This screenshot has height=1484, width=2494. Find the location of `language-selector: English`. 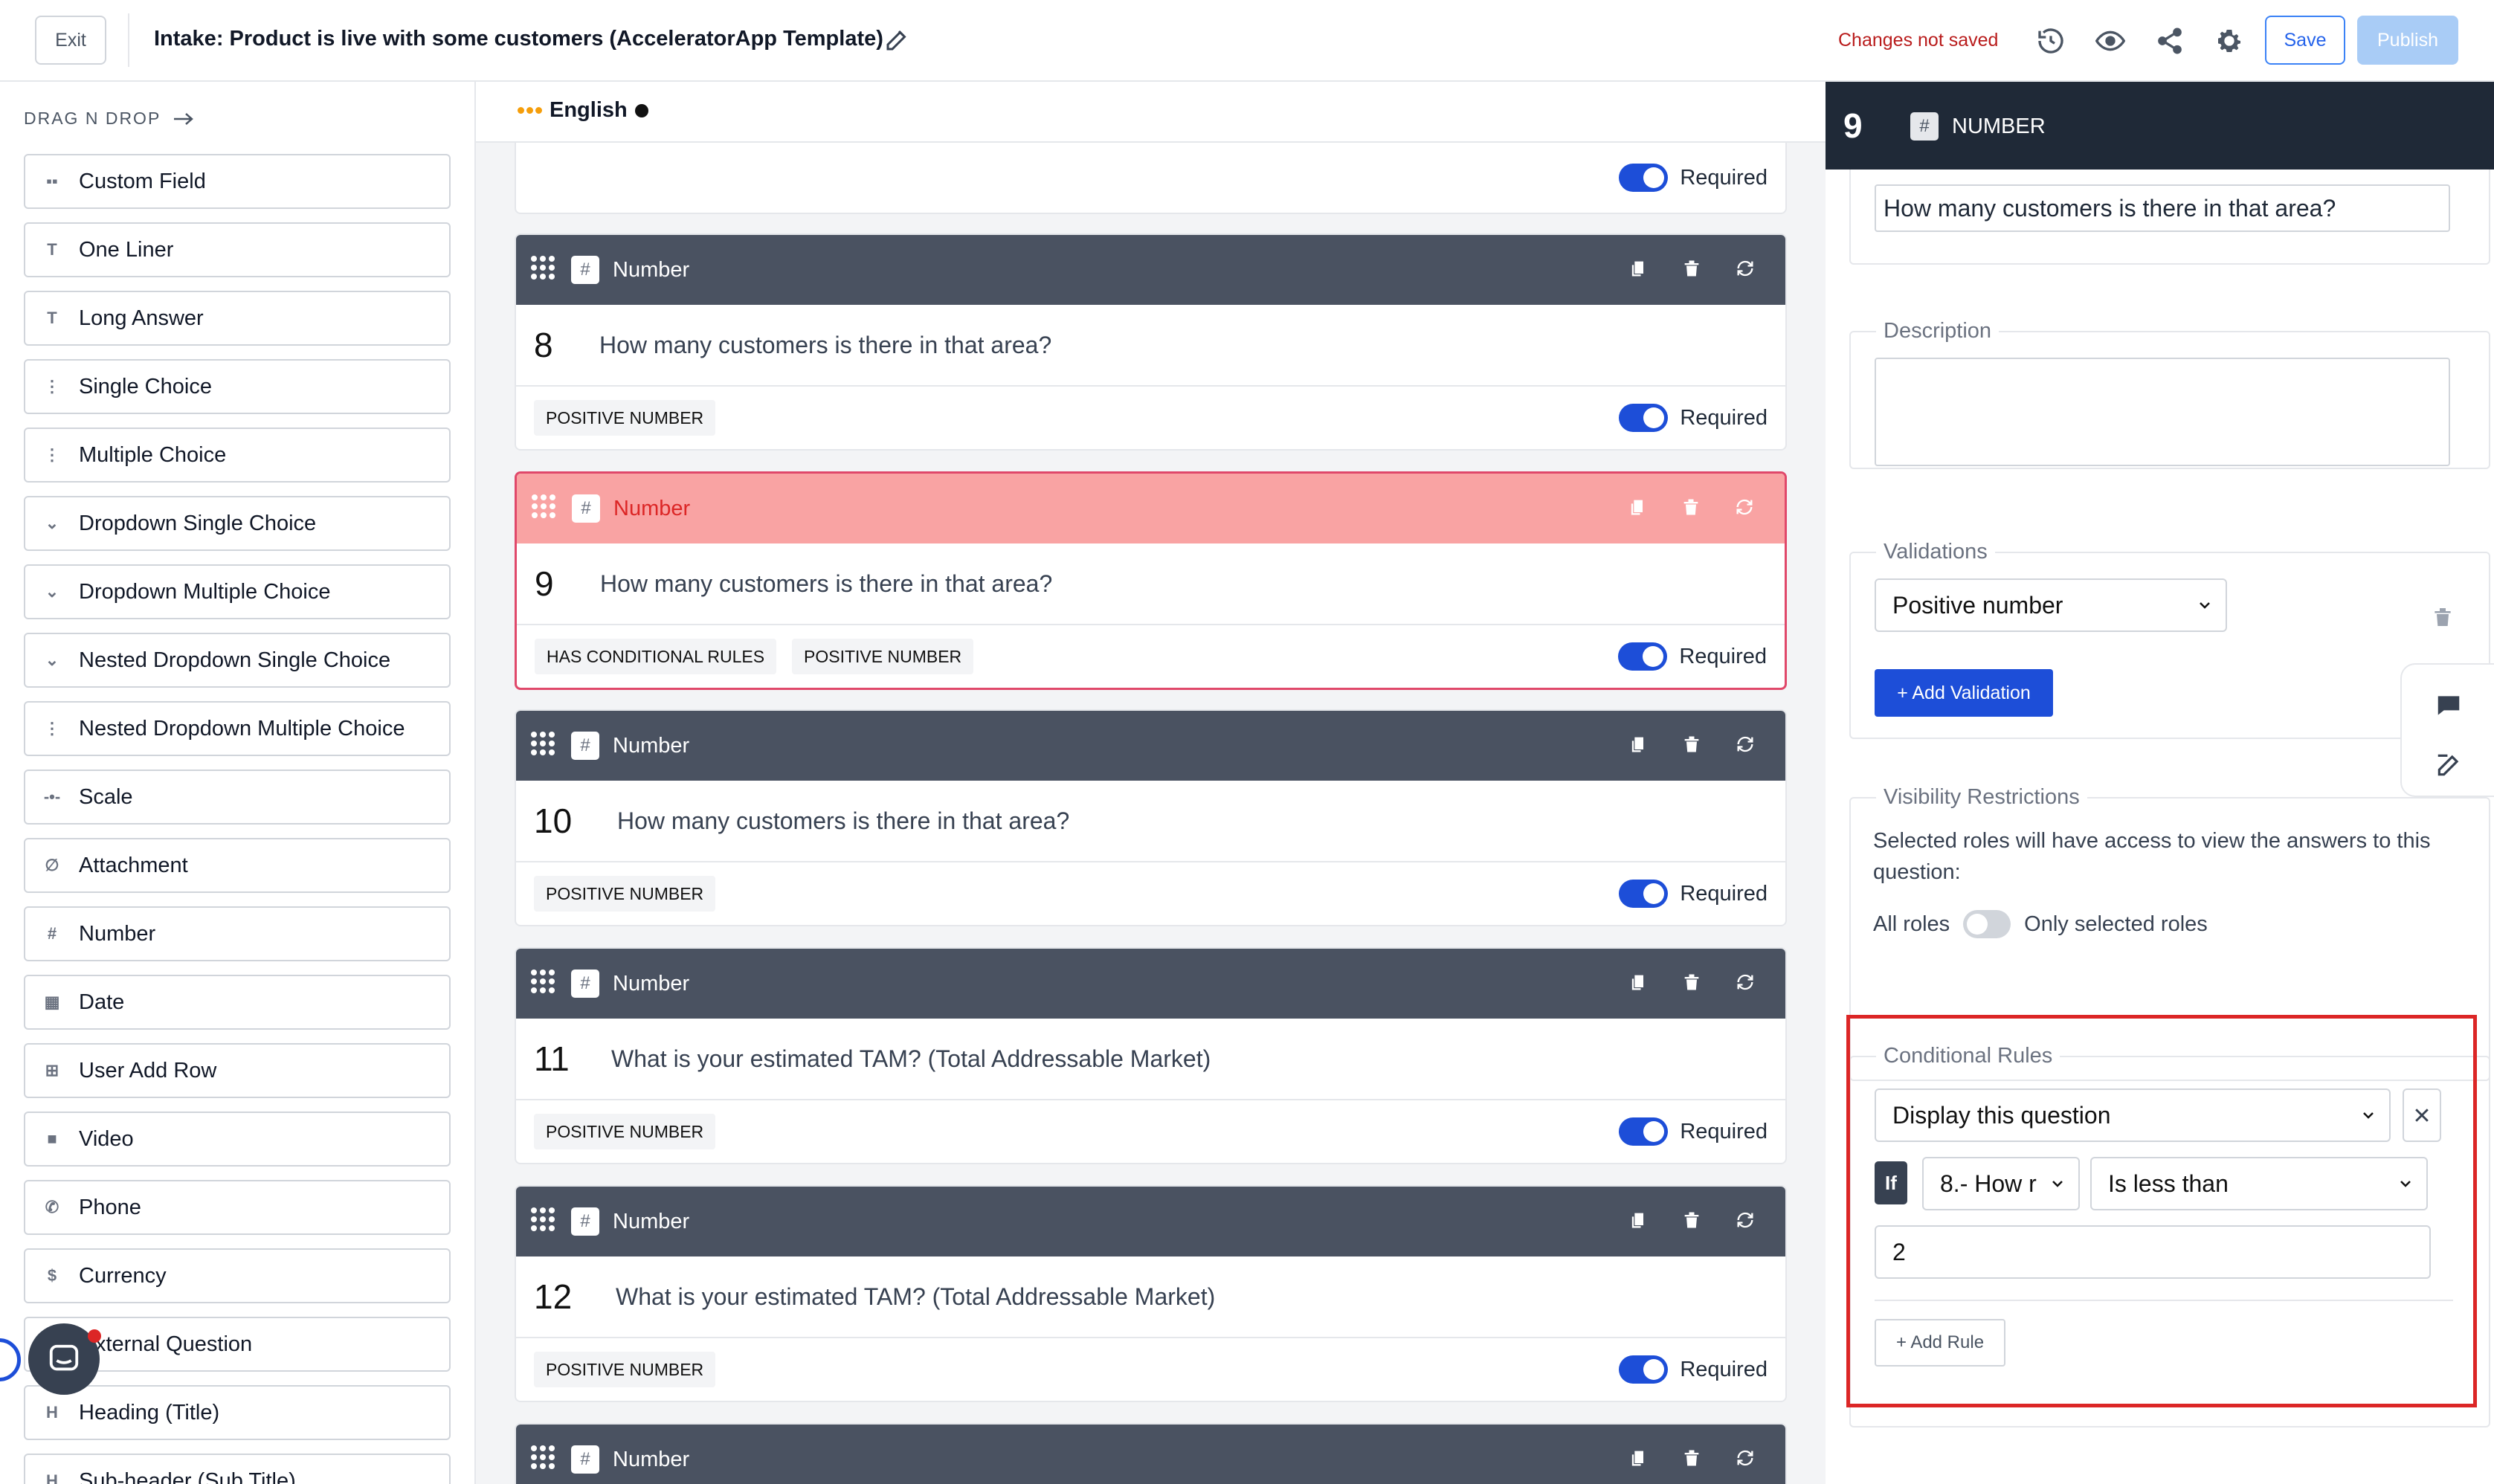

language-selector: English is located at coordinates (583, 110).